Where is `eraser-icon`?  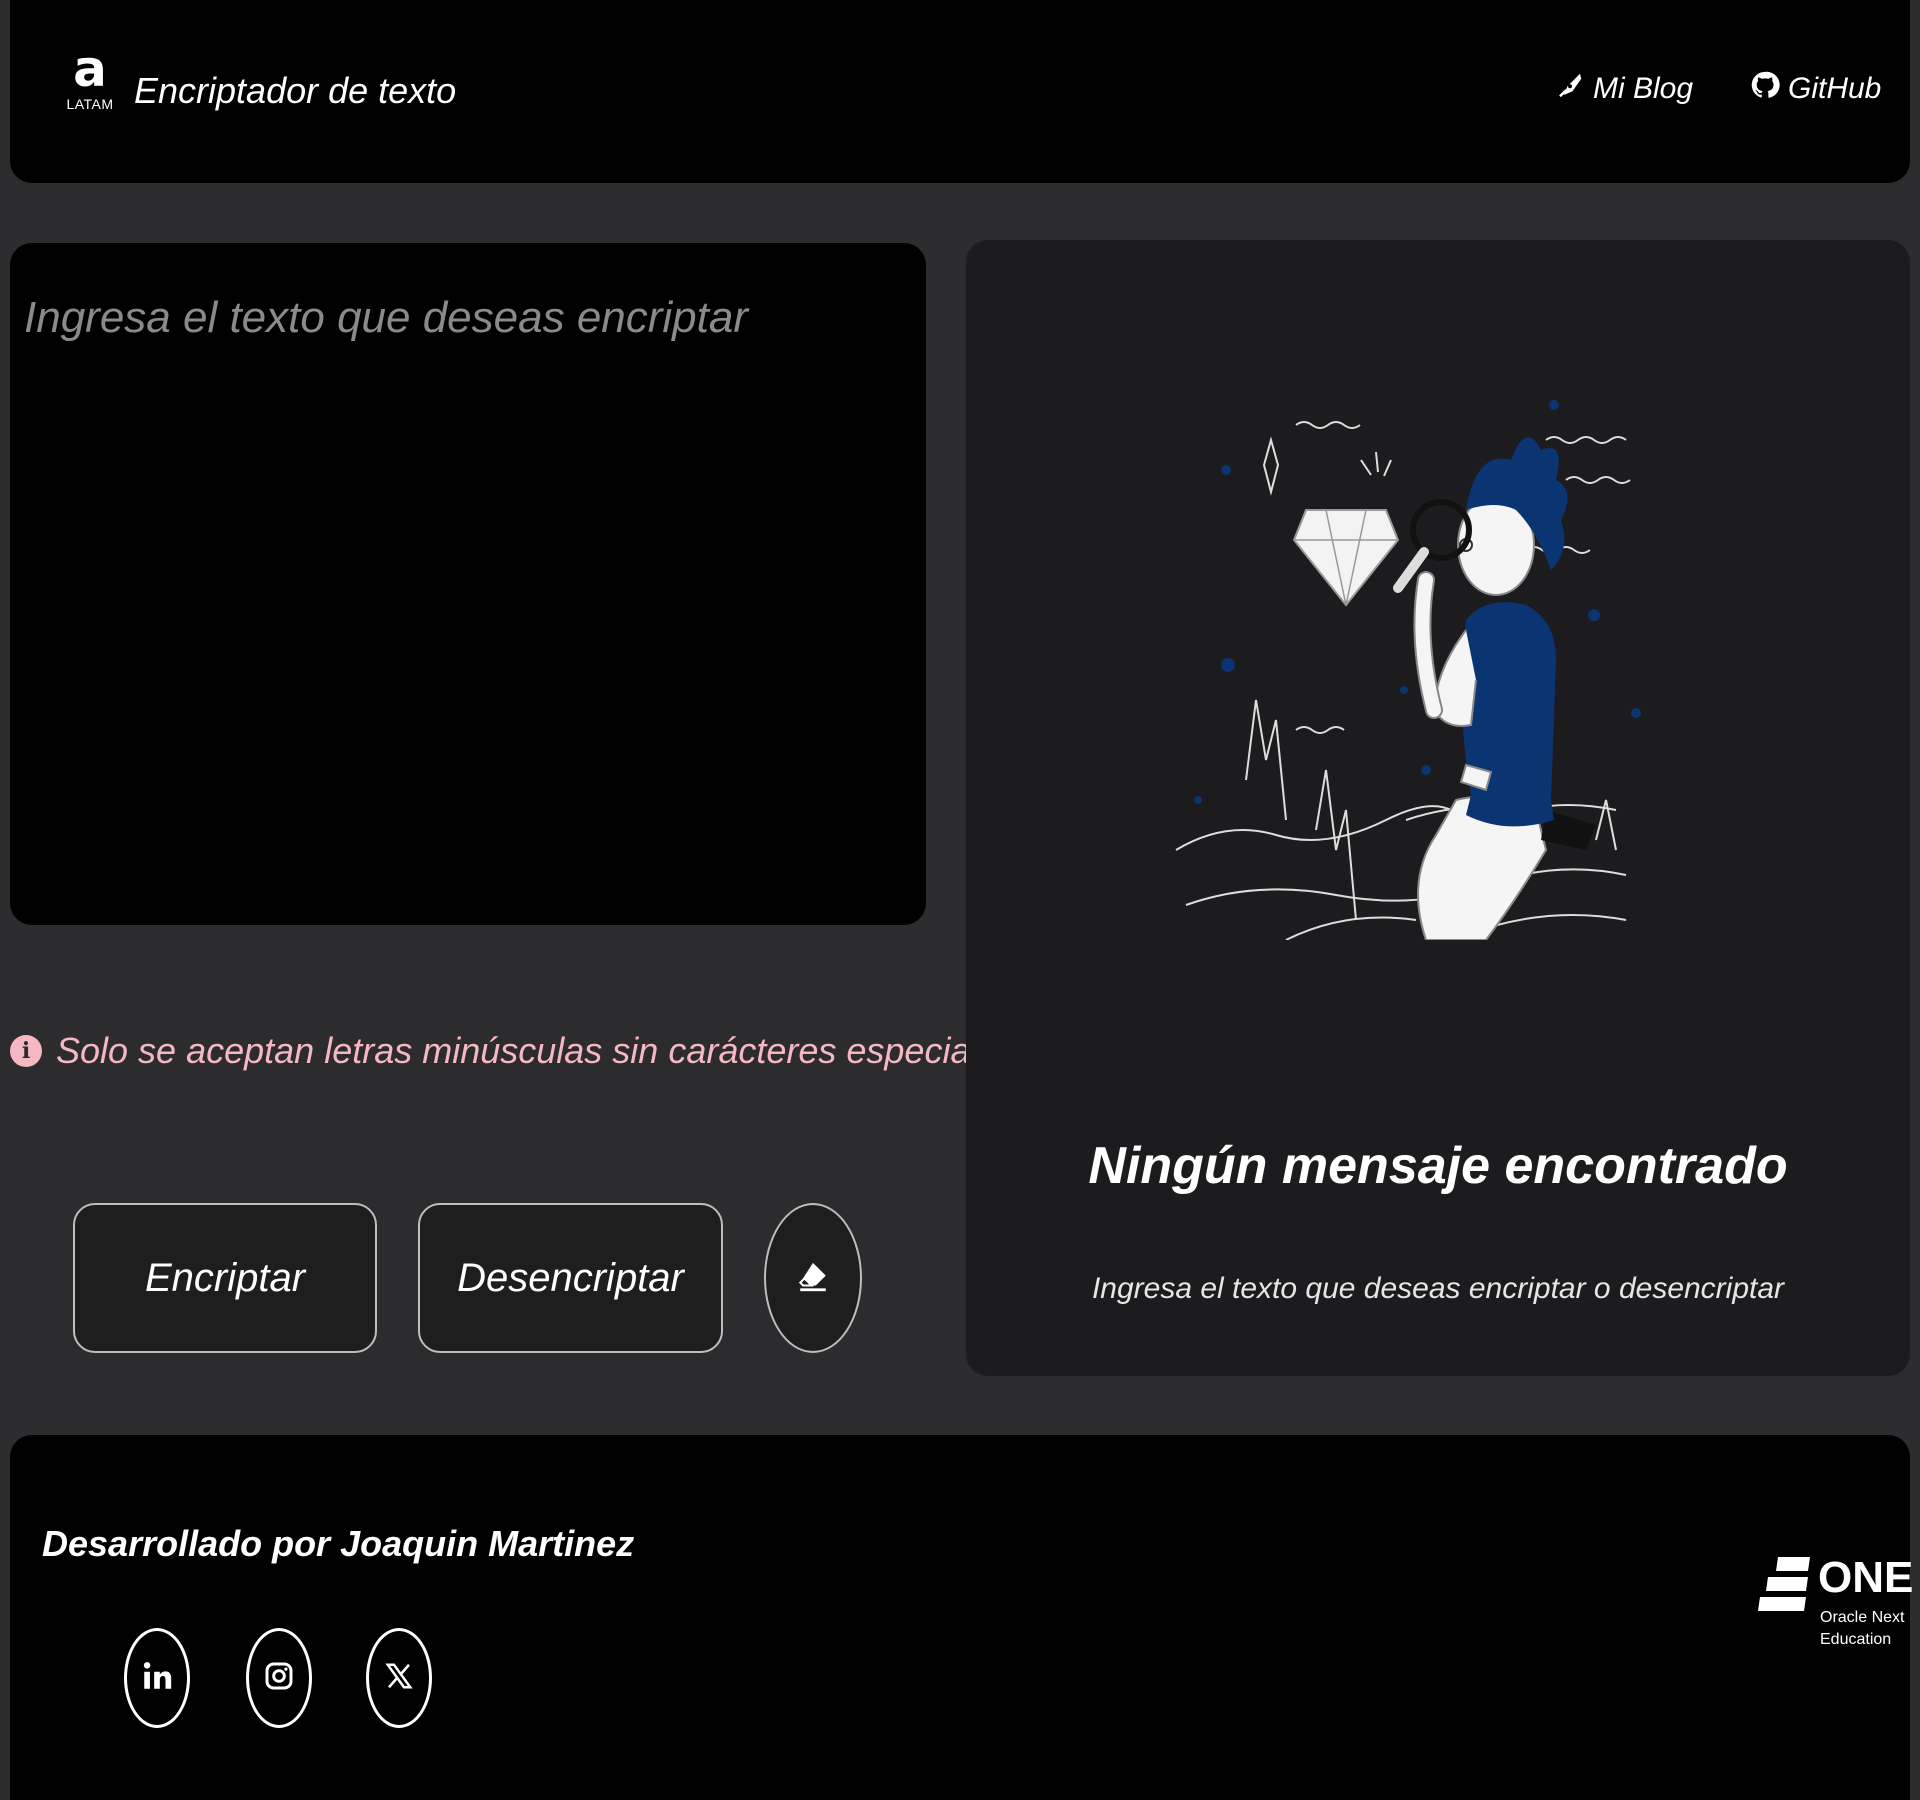
eraser-icon is located at coordinates (813, 1278).